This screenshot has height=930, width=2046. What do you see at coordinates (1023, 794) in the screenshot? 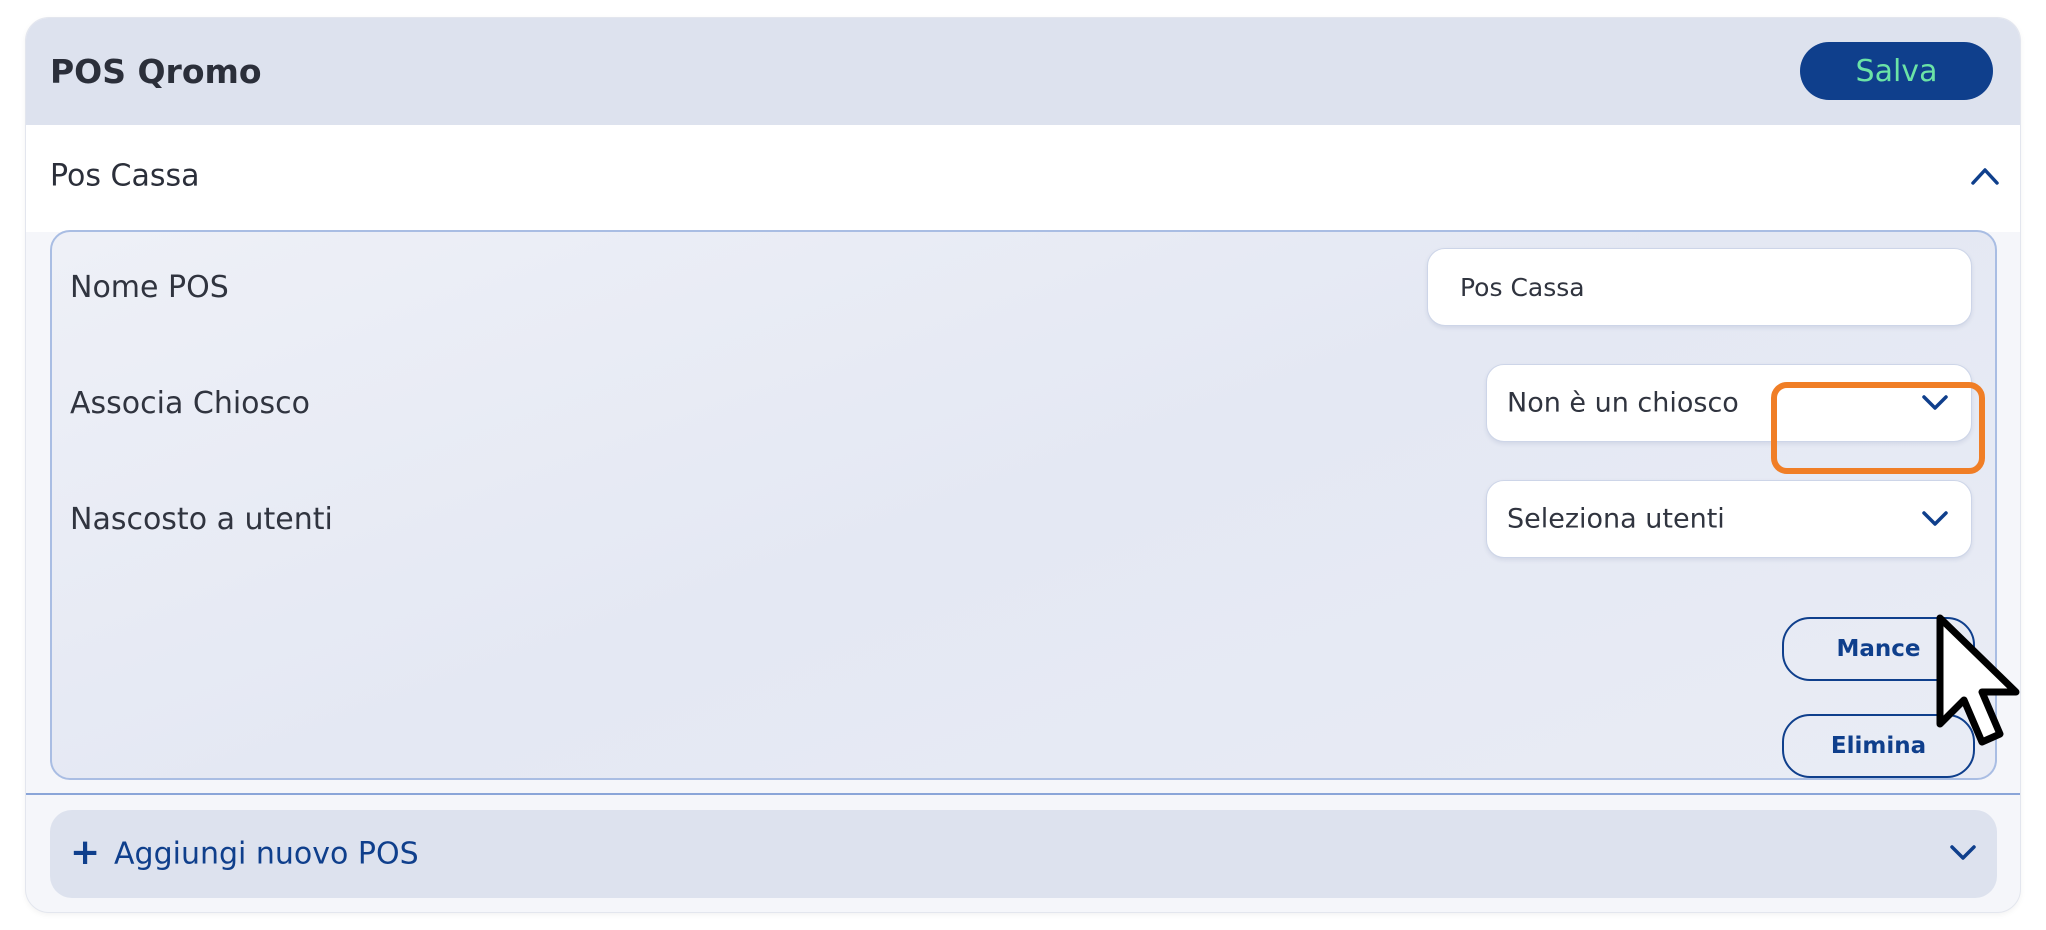
I see `divider` at bounding box center [1023, 794].